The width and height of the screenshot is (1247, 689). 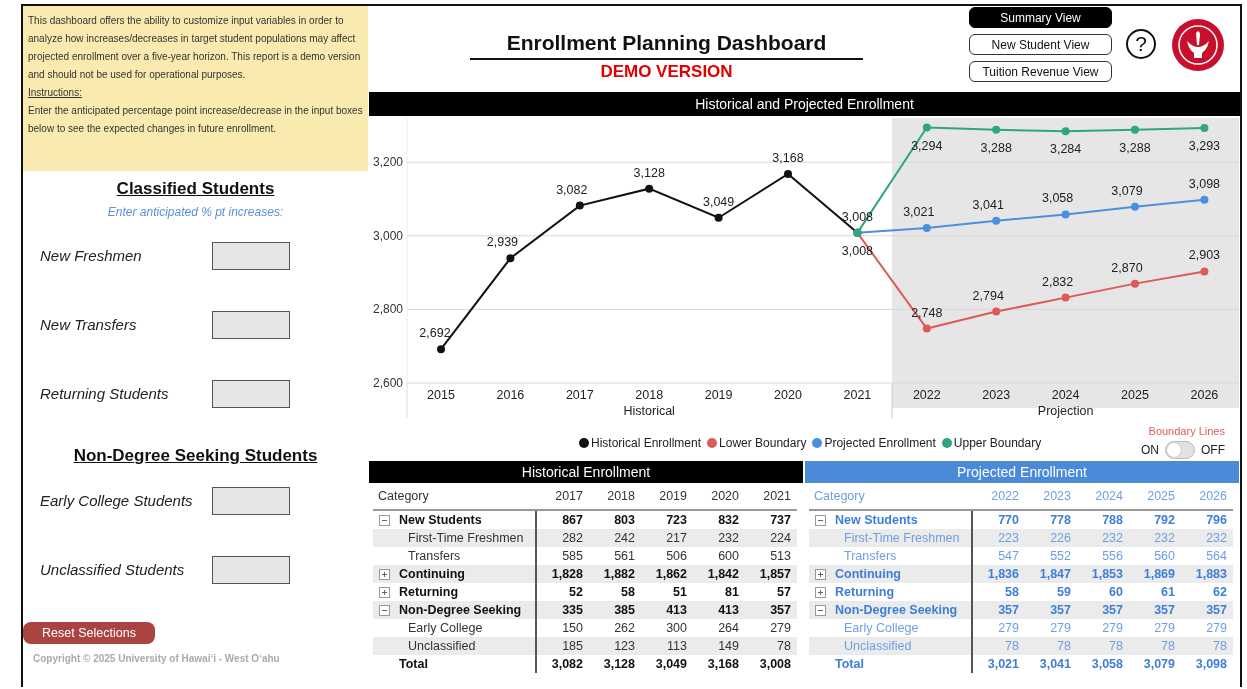 What do you see at coordinates (89, 633) in the screenshot?
I see `reset-button: Reset Selections` at bounding box center [89, 633].